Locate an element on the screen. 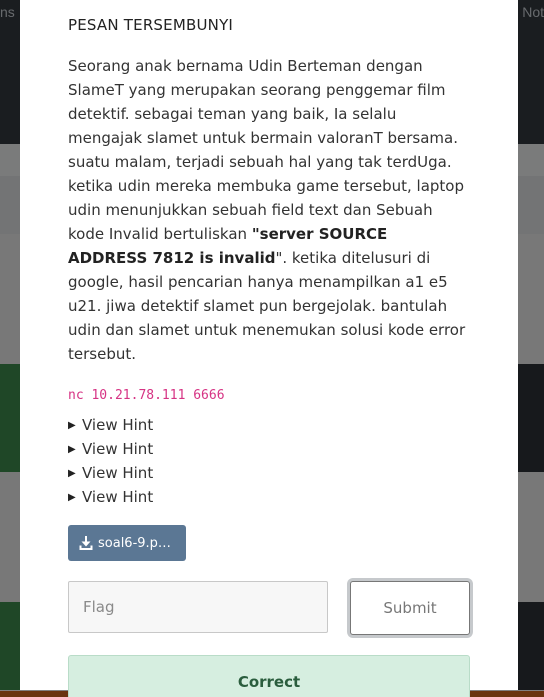 This screenshot has height=697, width=544. submit-button: Submit is located at coordinates (410, 608).